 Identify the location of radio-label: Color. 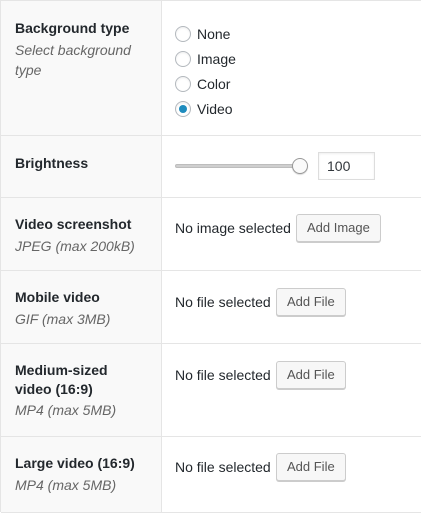
(214, 84).